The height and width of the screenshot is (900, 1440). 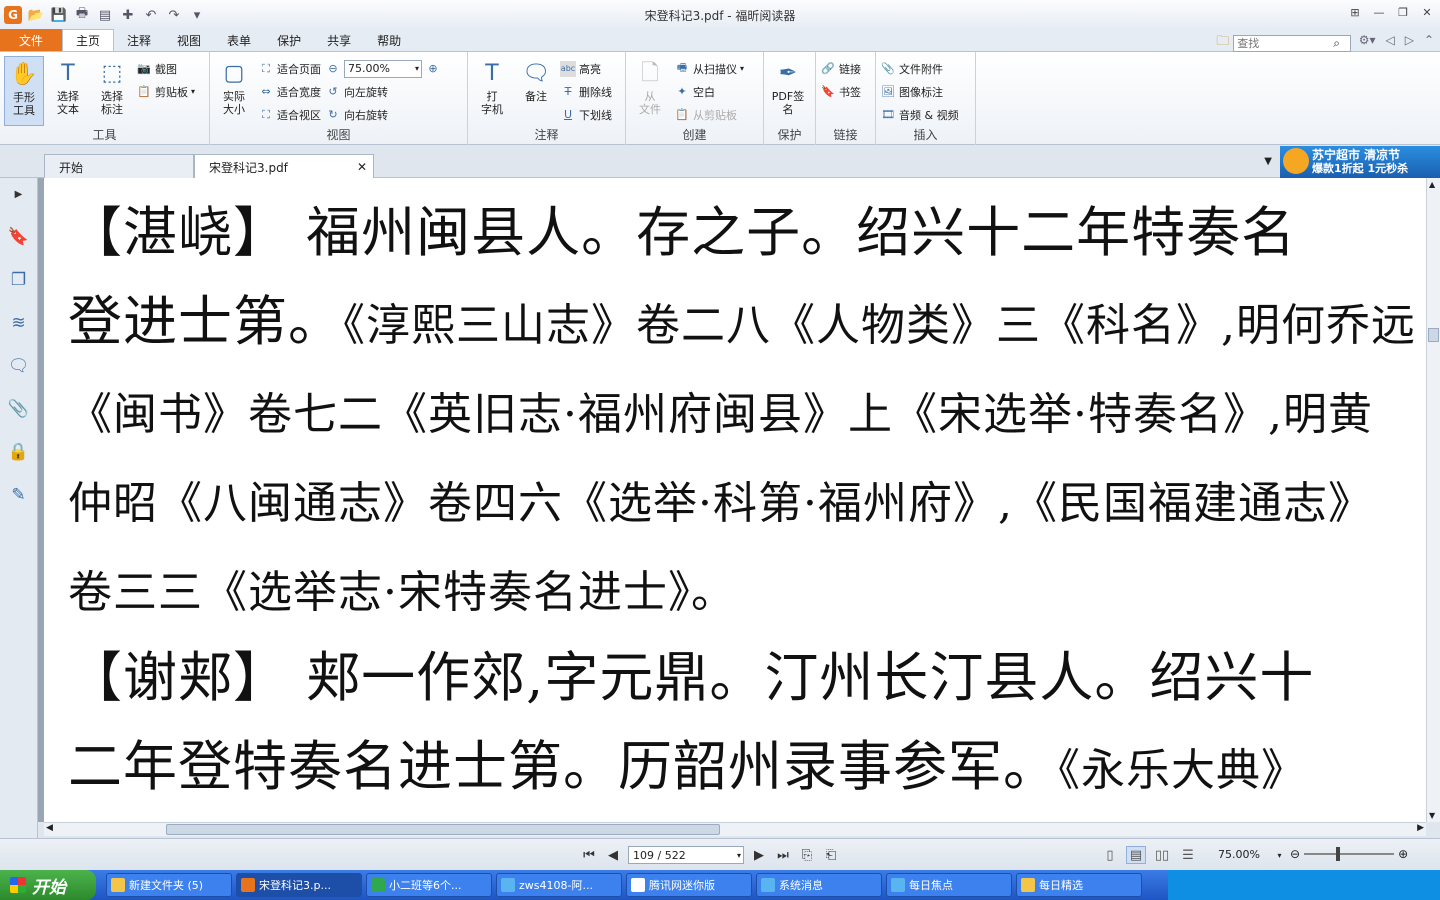 I want to click on scroll-down-icon: ▼, so click(x=1432, y=815).